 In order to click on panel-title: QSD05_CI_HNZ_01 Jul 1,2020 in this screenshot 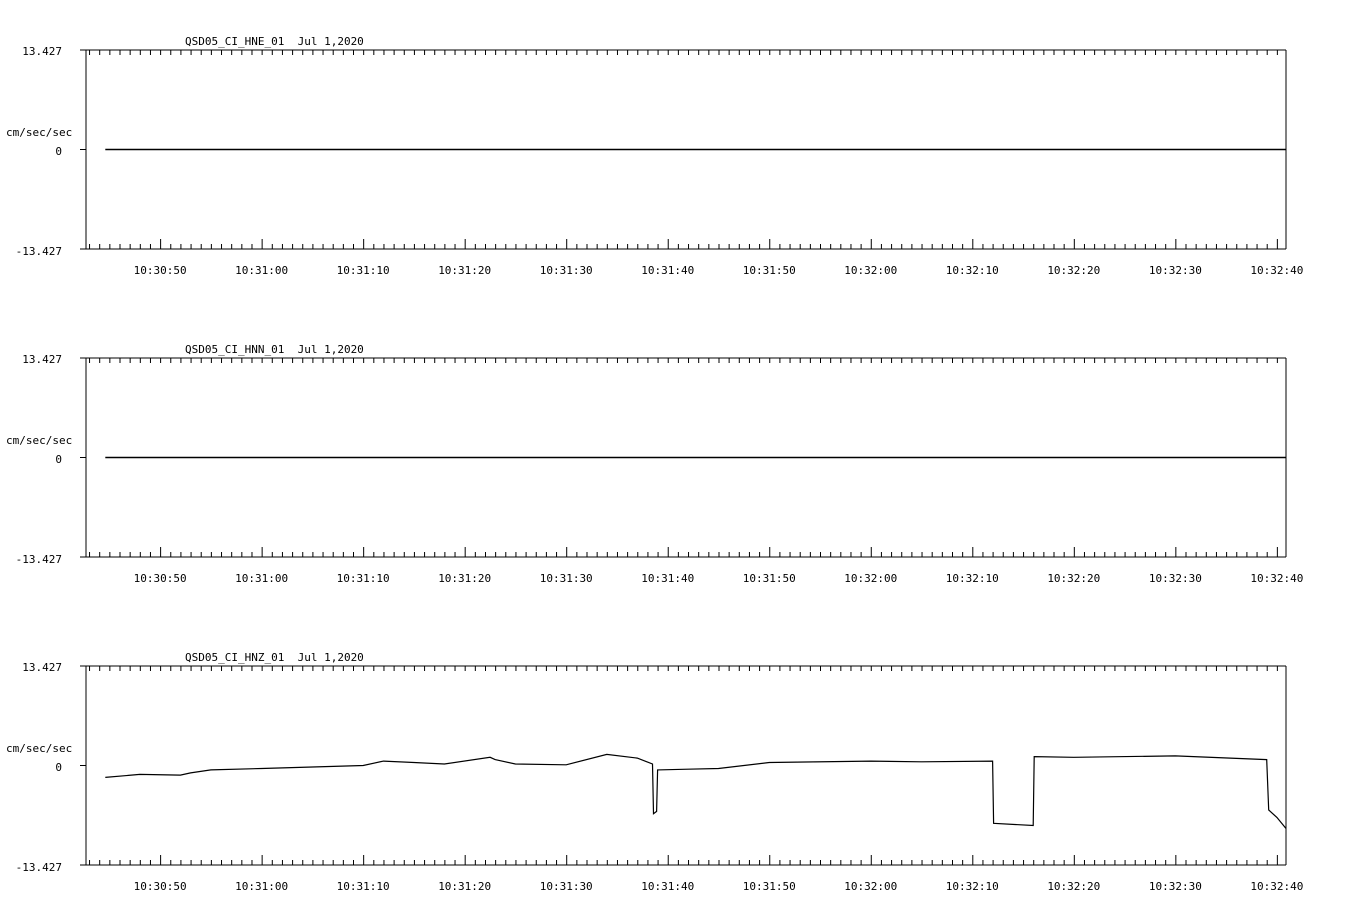, I will do `click(274, 657)`.